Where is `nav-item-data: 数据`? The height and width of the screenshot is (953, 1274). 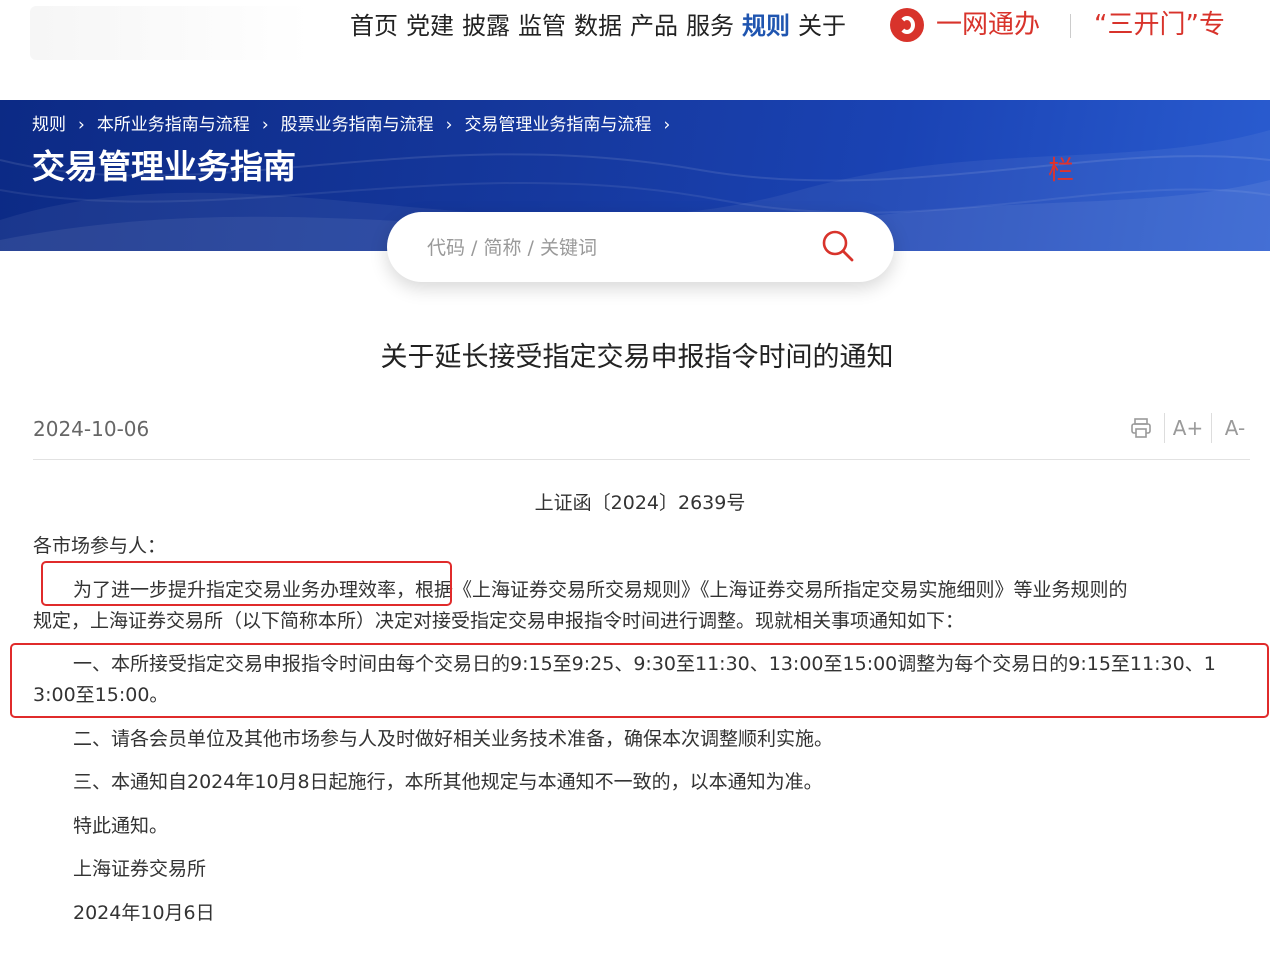
nav-item-data: 数据 is located at coordinates (598, 26).